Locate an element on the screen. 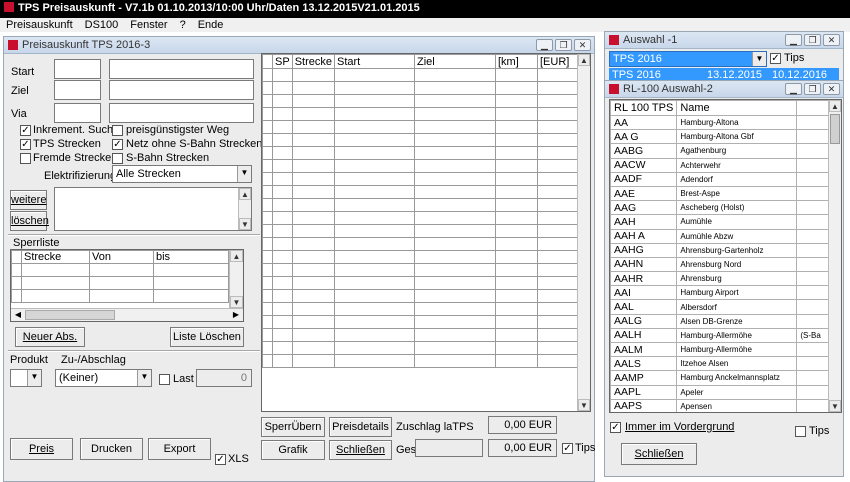 The height and width of the screenshot is (482, 850). list-item: AAI Hamburg Airport is located at coordinates (719, 293).